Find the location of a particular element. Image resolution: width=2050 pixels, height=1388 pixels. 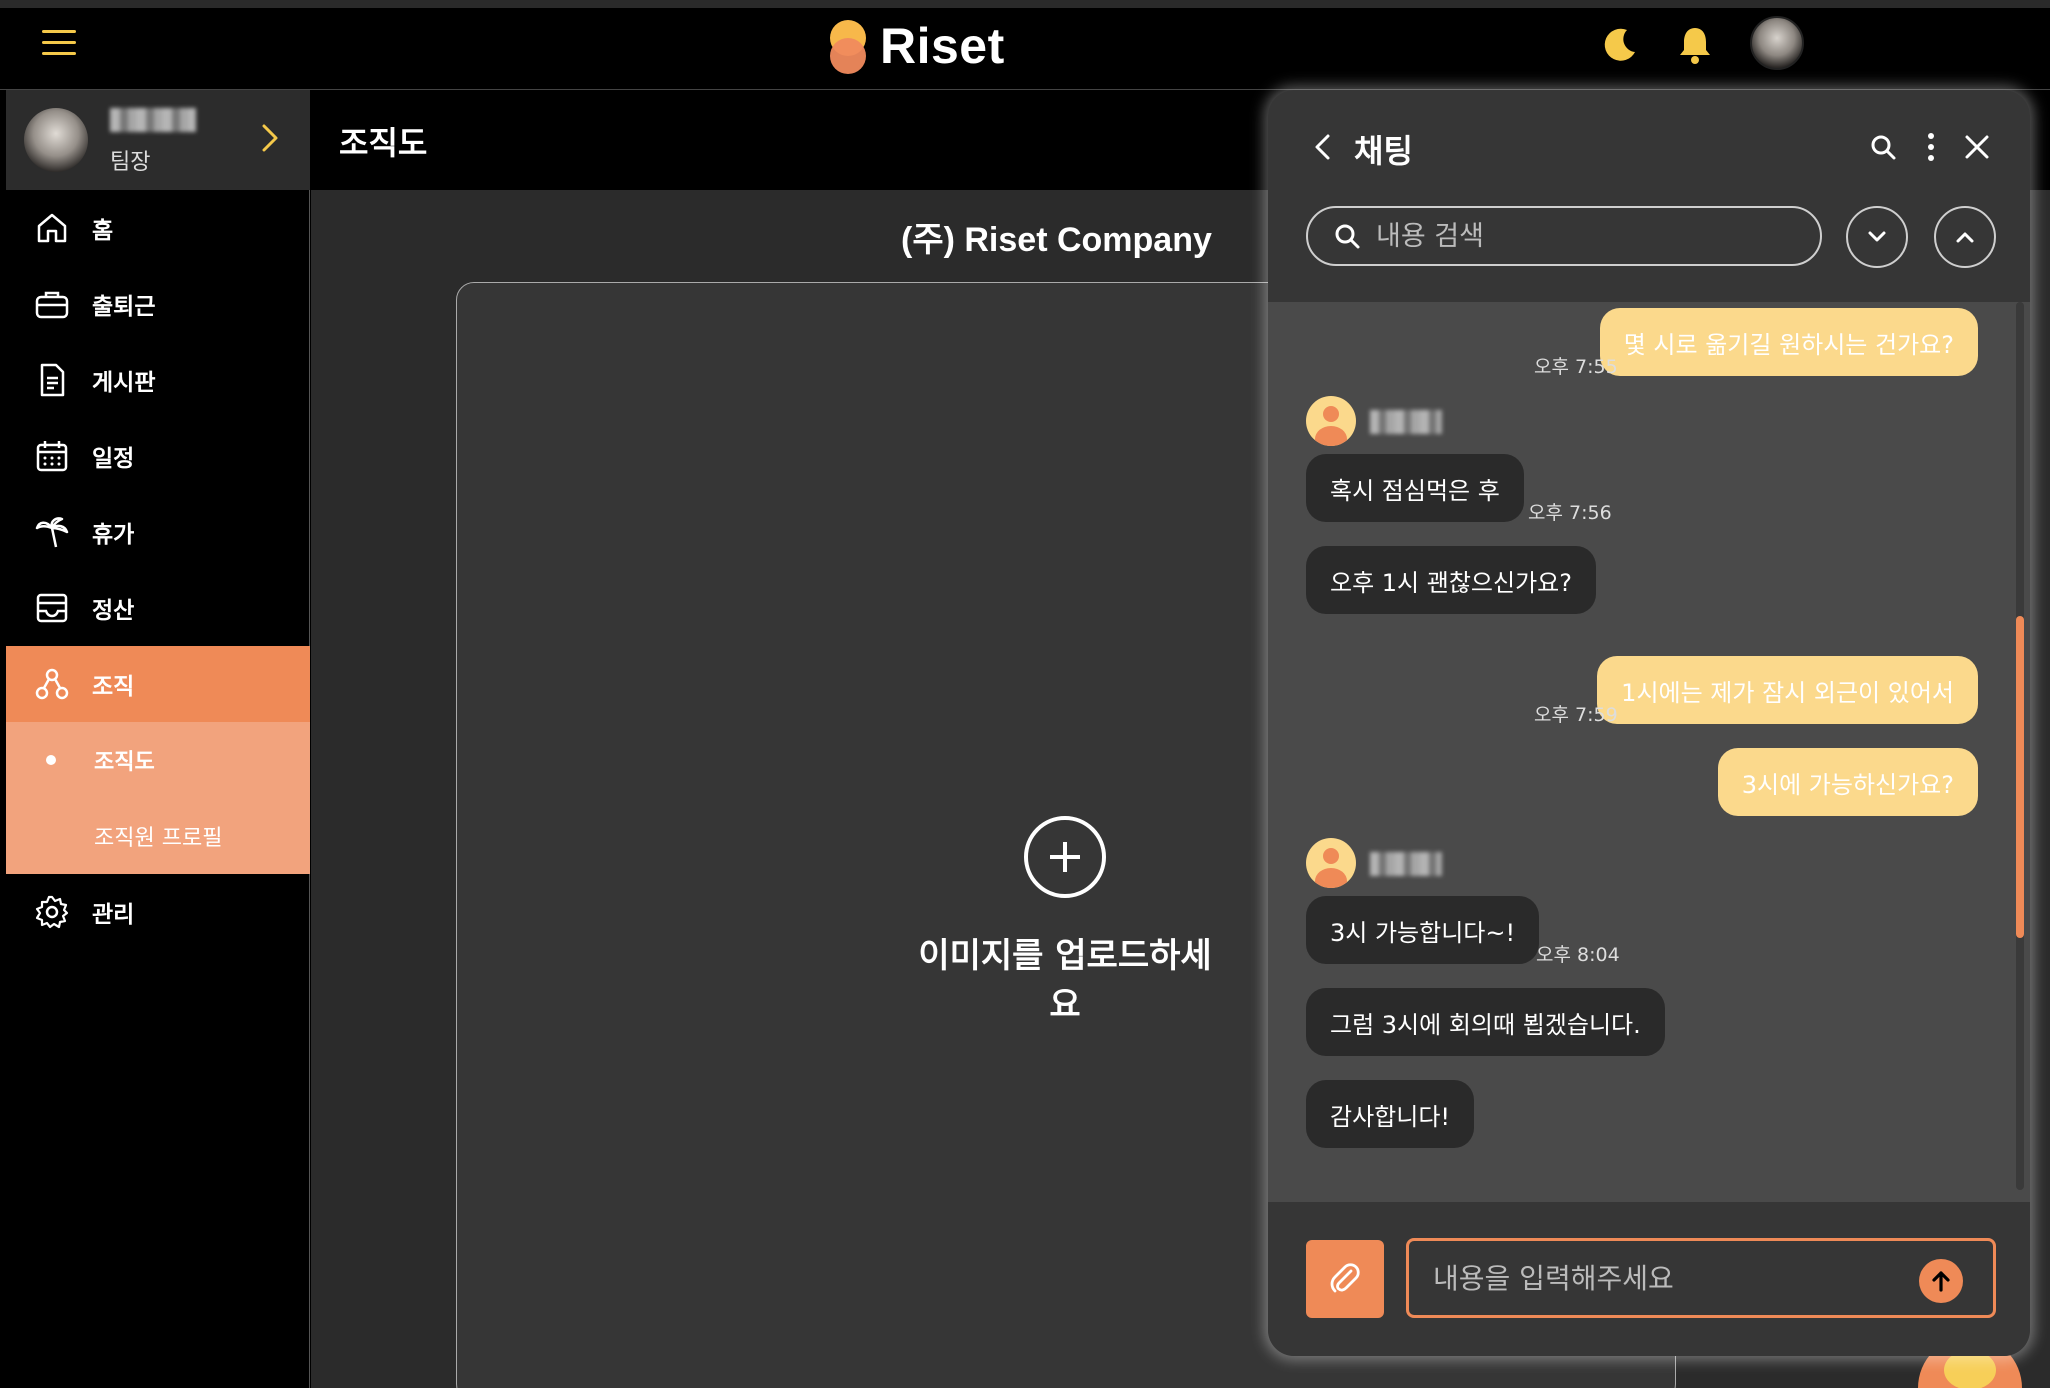

sidebar-subitem-label: 조직원 프로필 is located at coordinates (158, 838).